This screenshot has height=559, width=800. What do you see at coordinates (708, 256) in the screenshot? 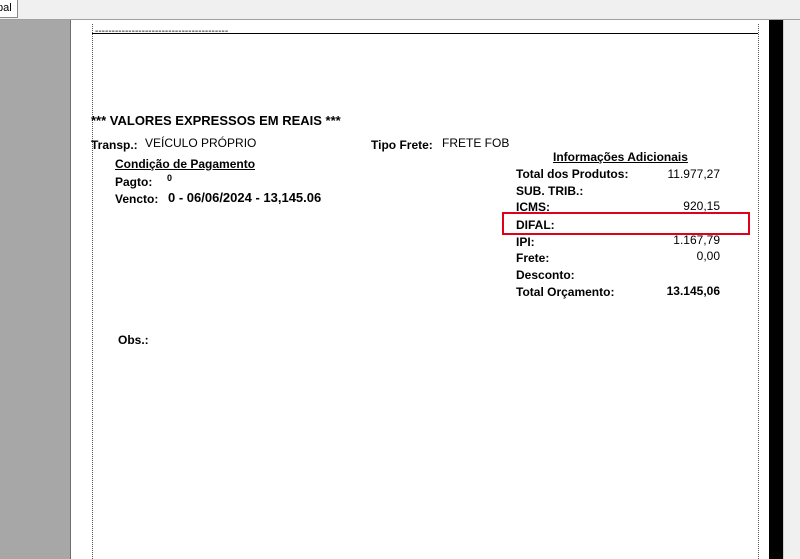
I see `info-value-frete: 0,00` at bounding box center [708, 256].